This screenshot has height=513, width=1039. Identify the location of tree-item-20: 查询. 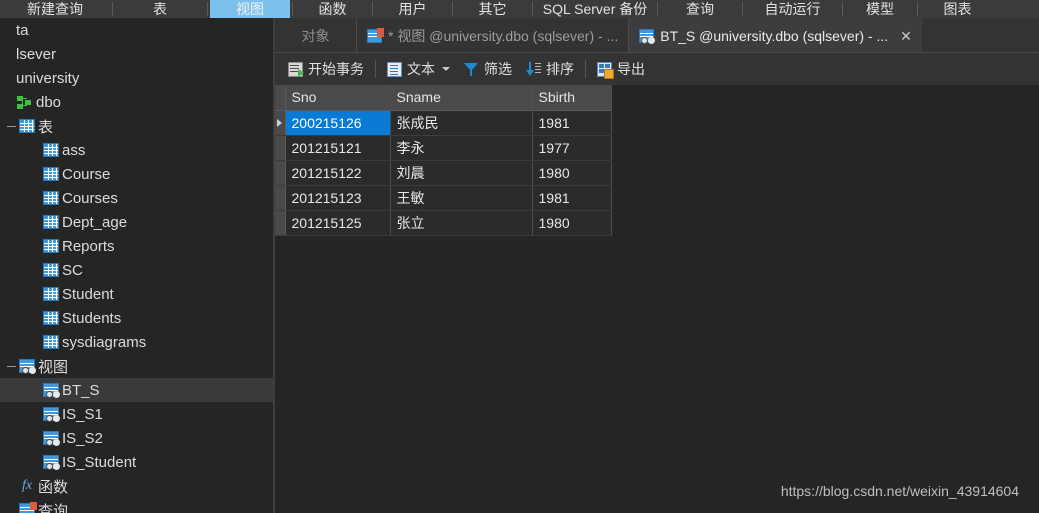
(136, 505).